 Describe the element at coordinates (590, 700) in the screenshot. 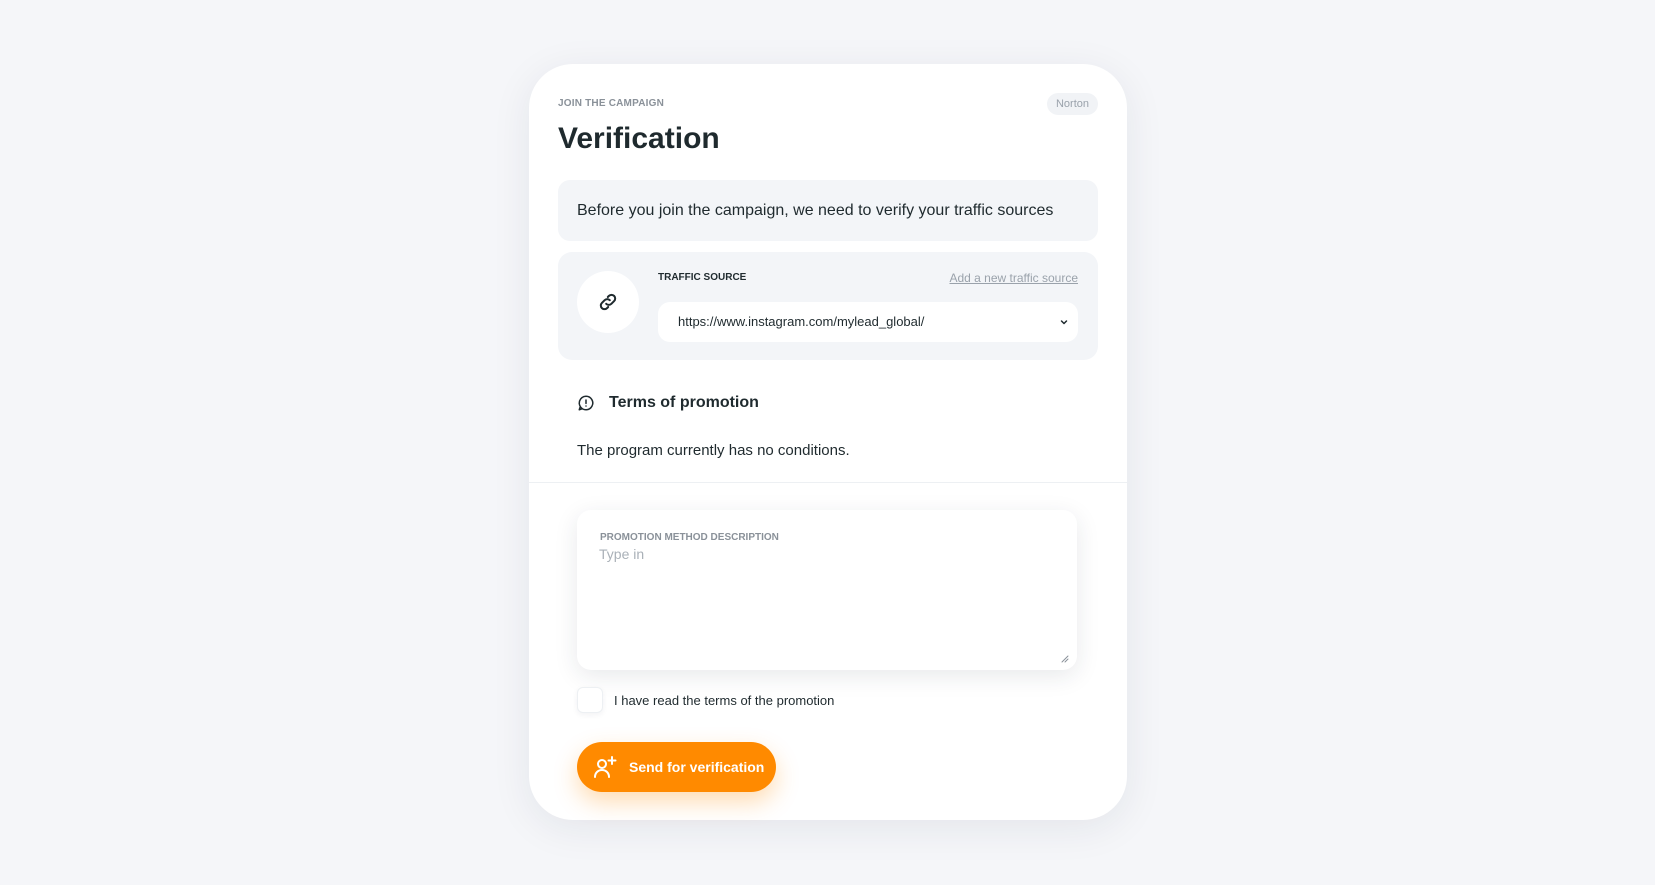

I see `agreement-checkbox` at that location.